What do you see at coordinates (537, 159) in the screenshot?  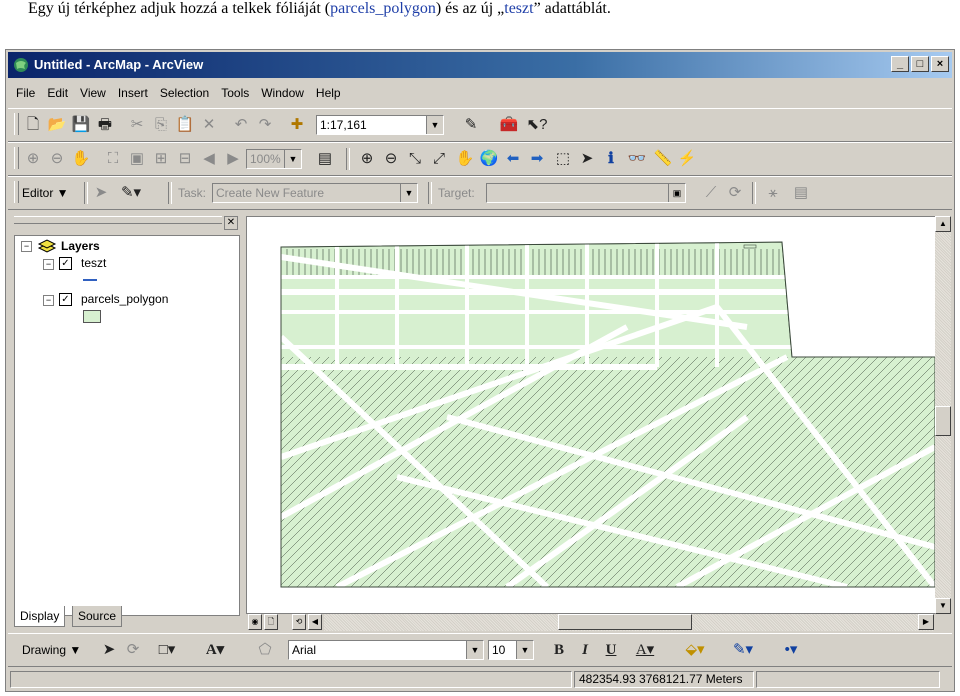 I see `forward-arrow-icon: ➡` at bounding box center [537, 159].